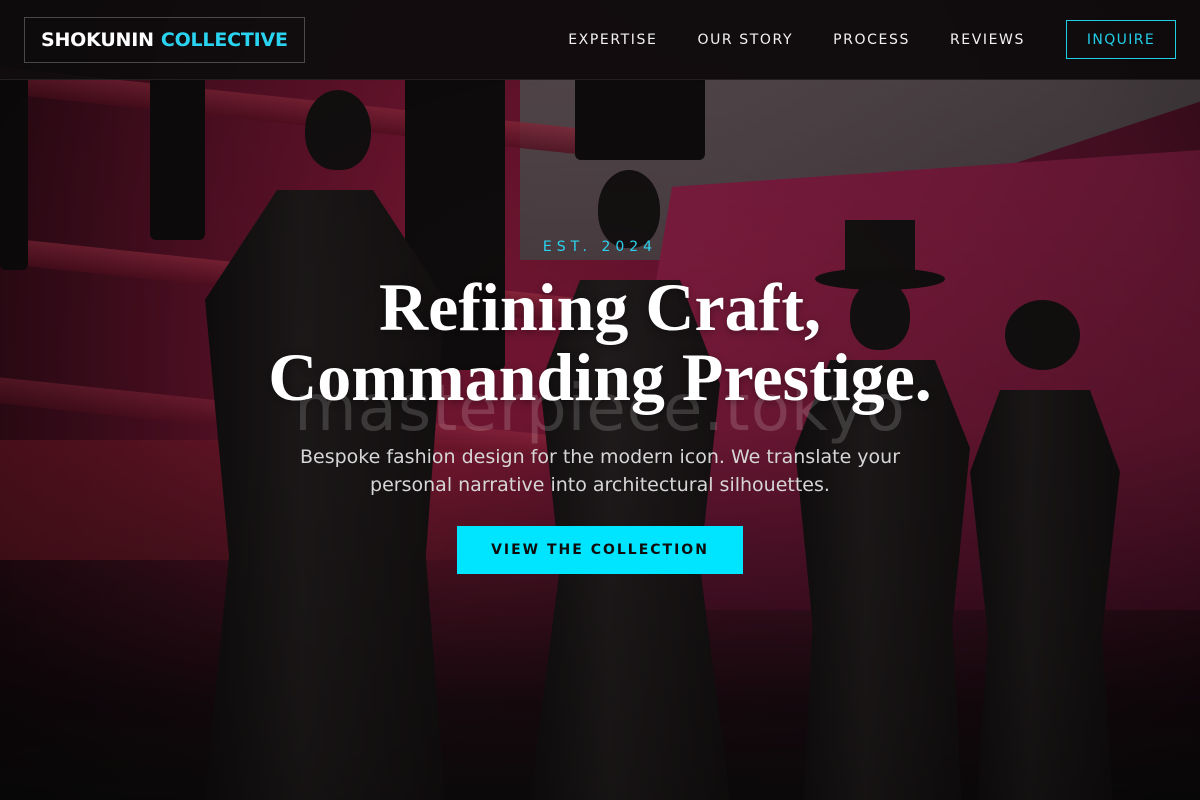 This screenshot has width=1200, height=800. What do you see at coordinates (600, 377) in the screenshot?
I see `hero-headline-line2: Commanding Prestige.` at bounding box center [600, 377].